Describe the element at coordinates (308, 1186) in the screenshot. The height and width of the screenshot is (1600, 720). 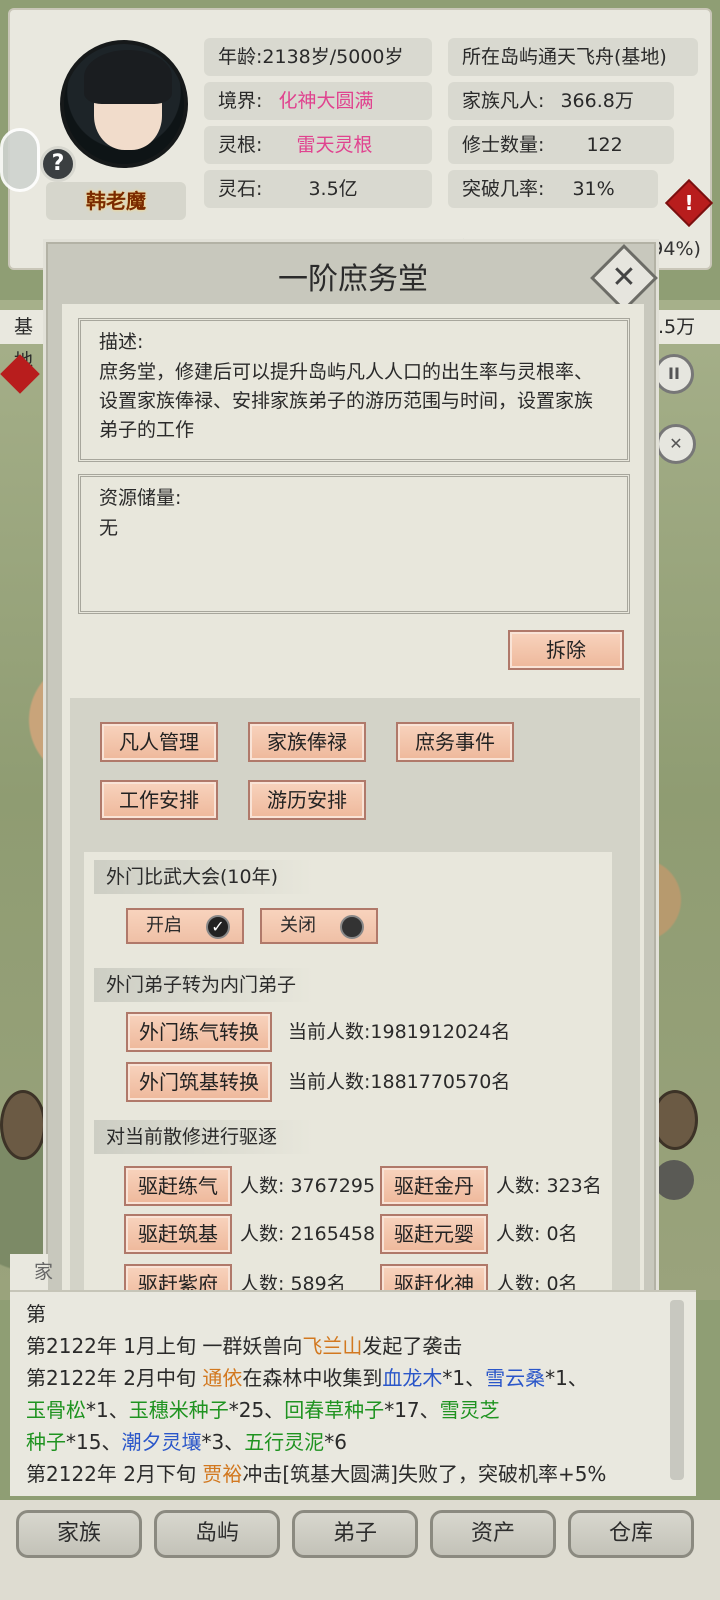
I see `expel-qi-count: 人数: 3767295` at that location.